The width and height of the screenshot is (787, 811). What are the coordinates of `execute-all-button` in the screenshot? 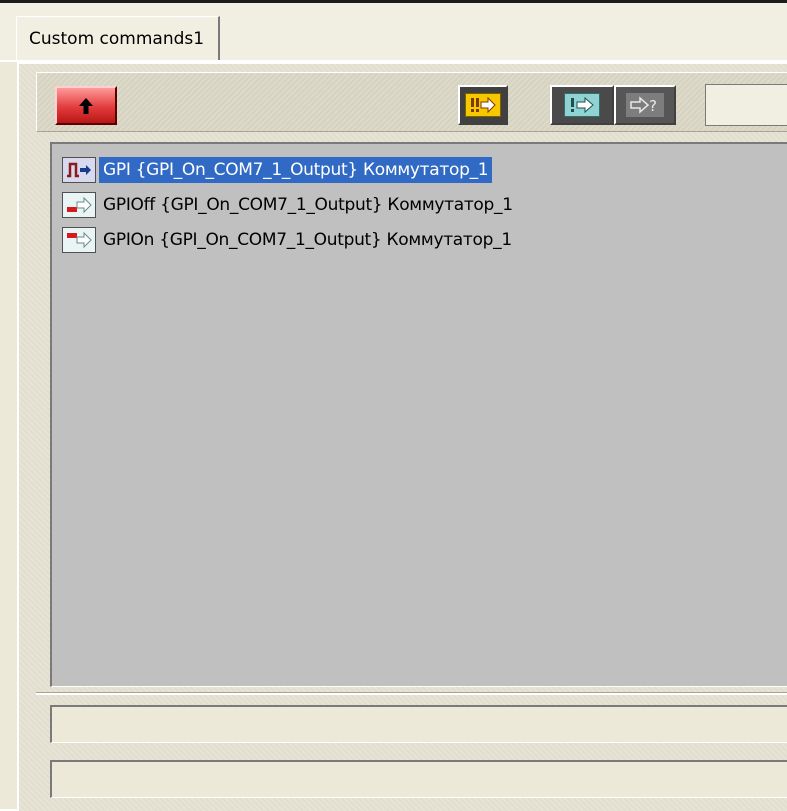 It's located at (483, 105).